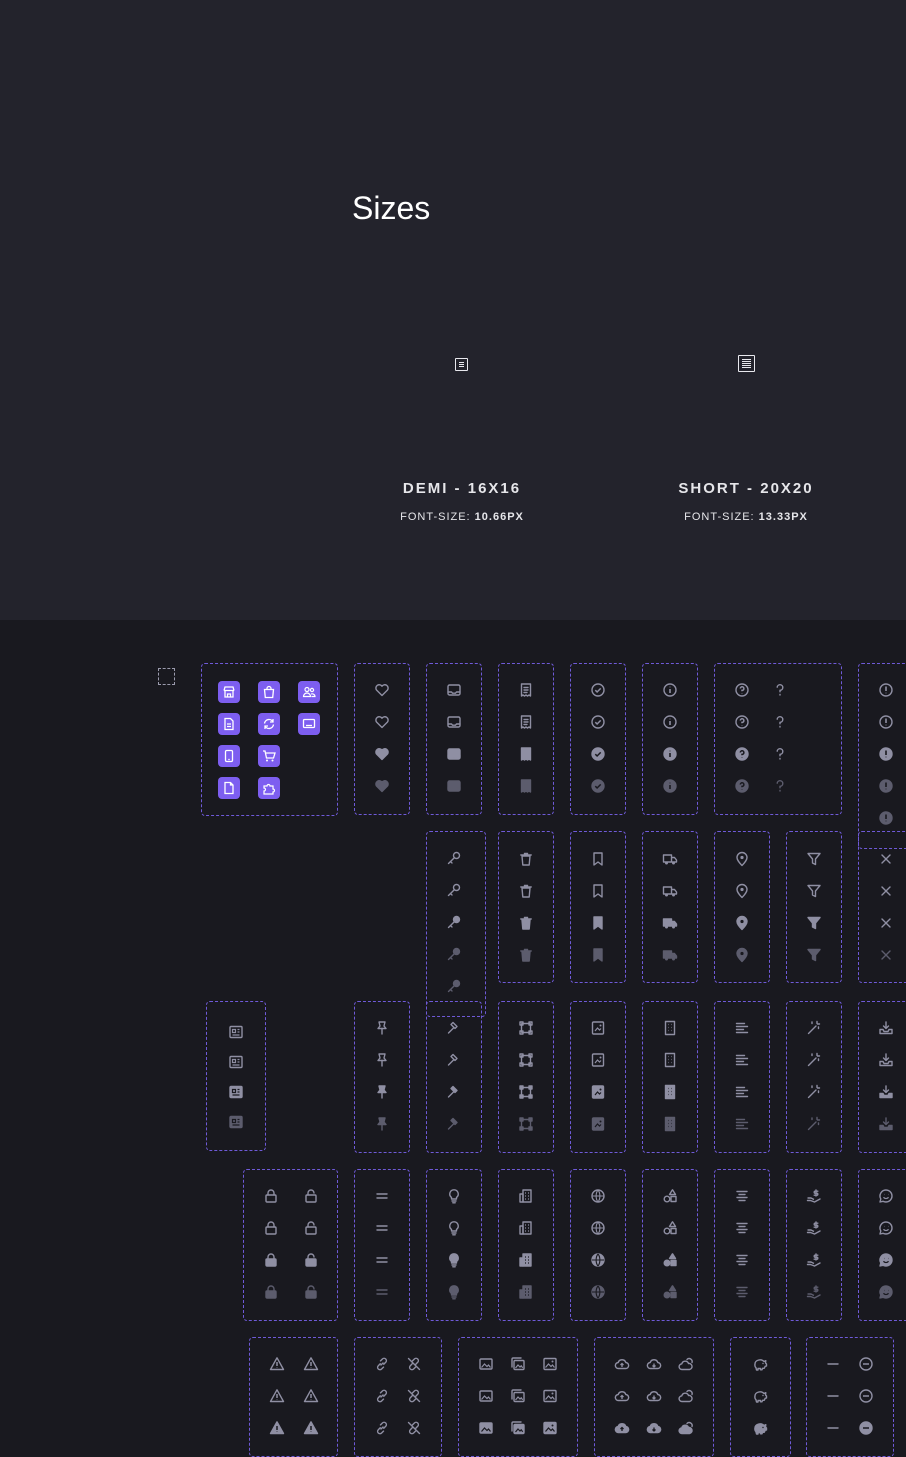 This screenshot has height=1457, width=906. What do you see at coordinates (526, 891) in the screenshot?
I see `trash-icon` at bounding box center [526, 891].